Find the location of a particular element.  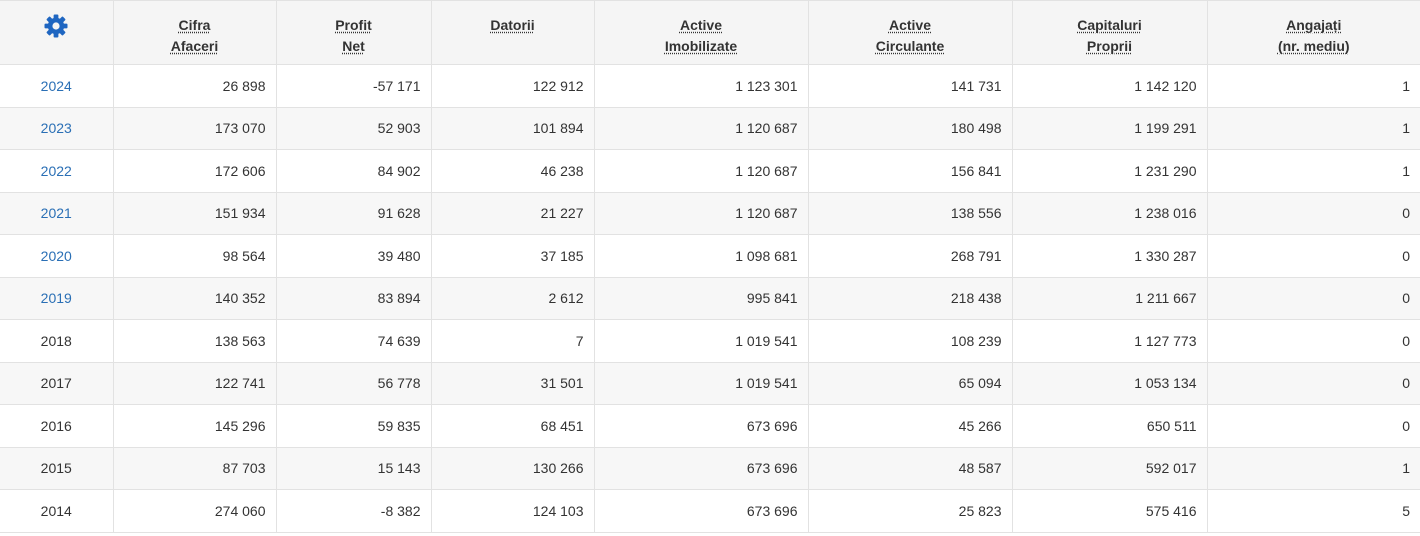

column-header-angajati: Angajați (nr. mediu) is located at coordinates (1313, 32).